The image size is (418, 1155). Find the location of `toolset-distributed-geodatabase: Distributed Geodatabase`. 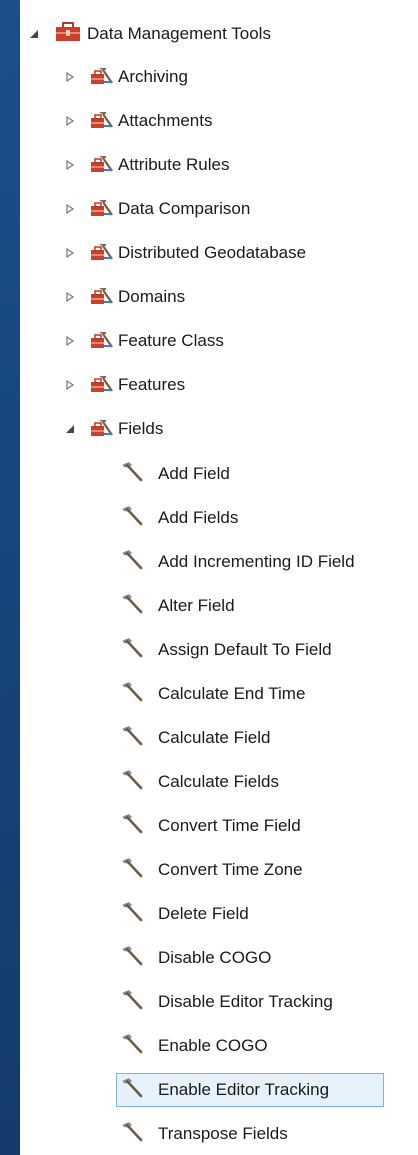

toolset-distributed-geodatabase: Distributed Geodatabase is located at coordinates (219, 253).